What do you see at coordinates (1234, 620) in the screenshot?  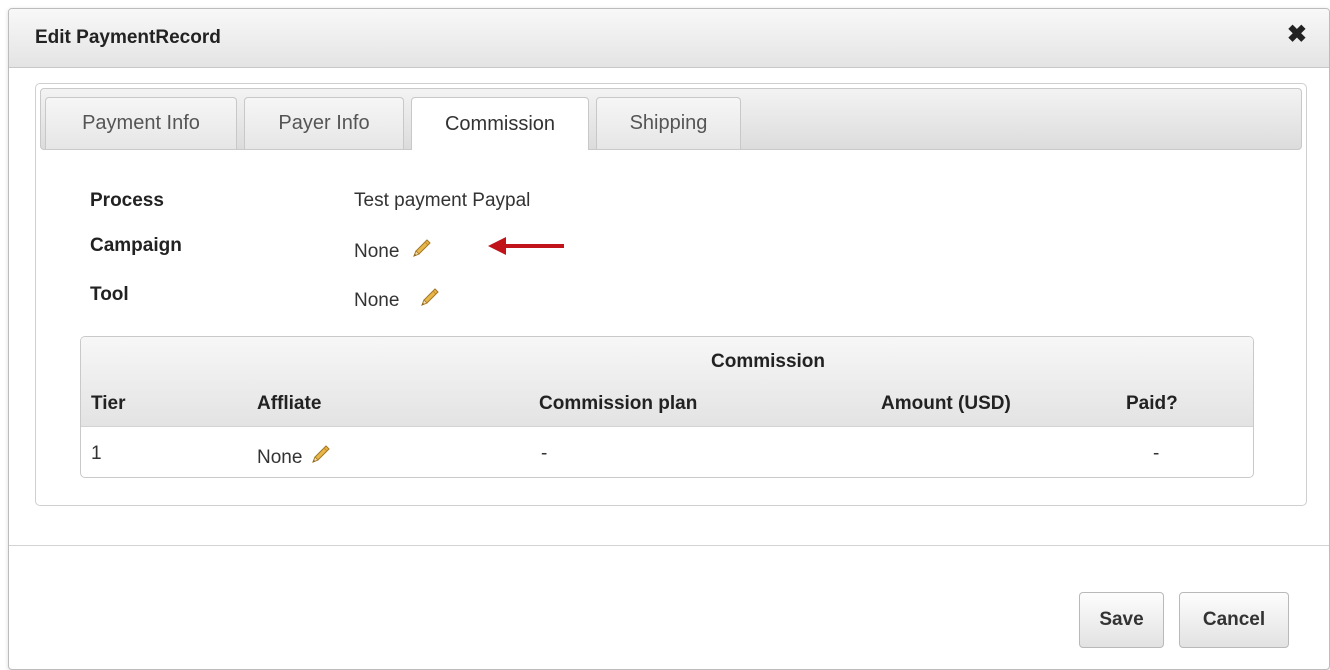 I see `cancel-button: Cancel` at bounding box center [1234, 620].